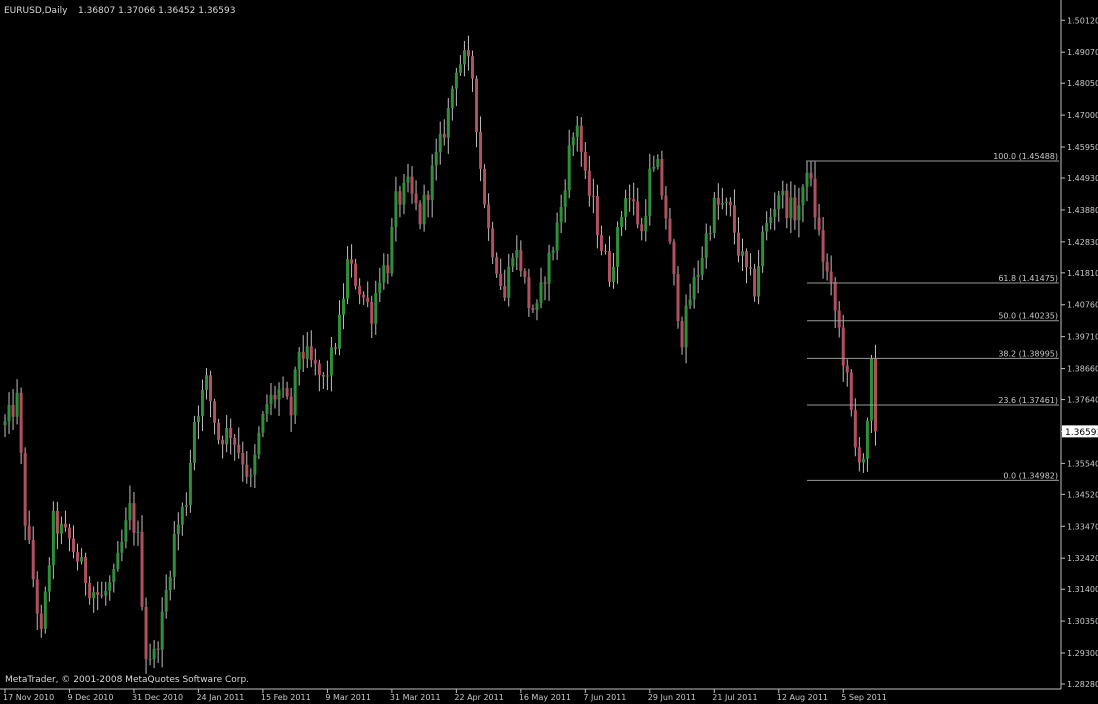  I want to click on price-tick-label: 1.47000, so click(1082, 115).